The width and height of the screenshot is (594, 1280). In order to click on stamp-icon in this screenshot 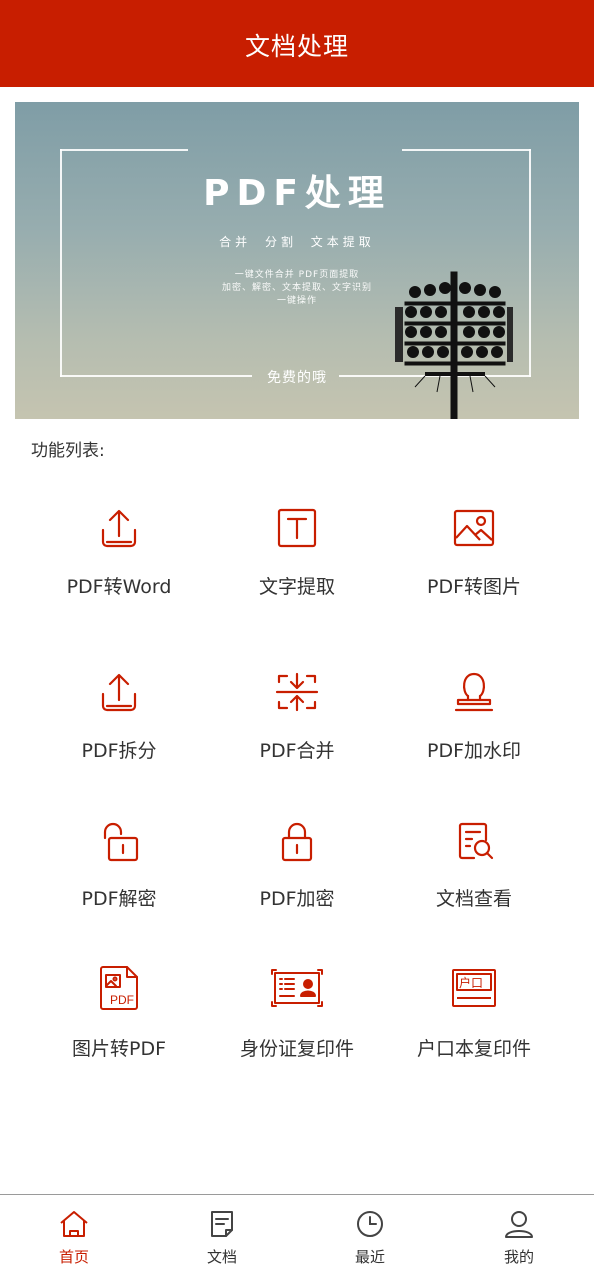, I will do `click(474, 692)`.